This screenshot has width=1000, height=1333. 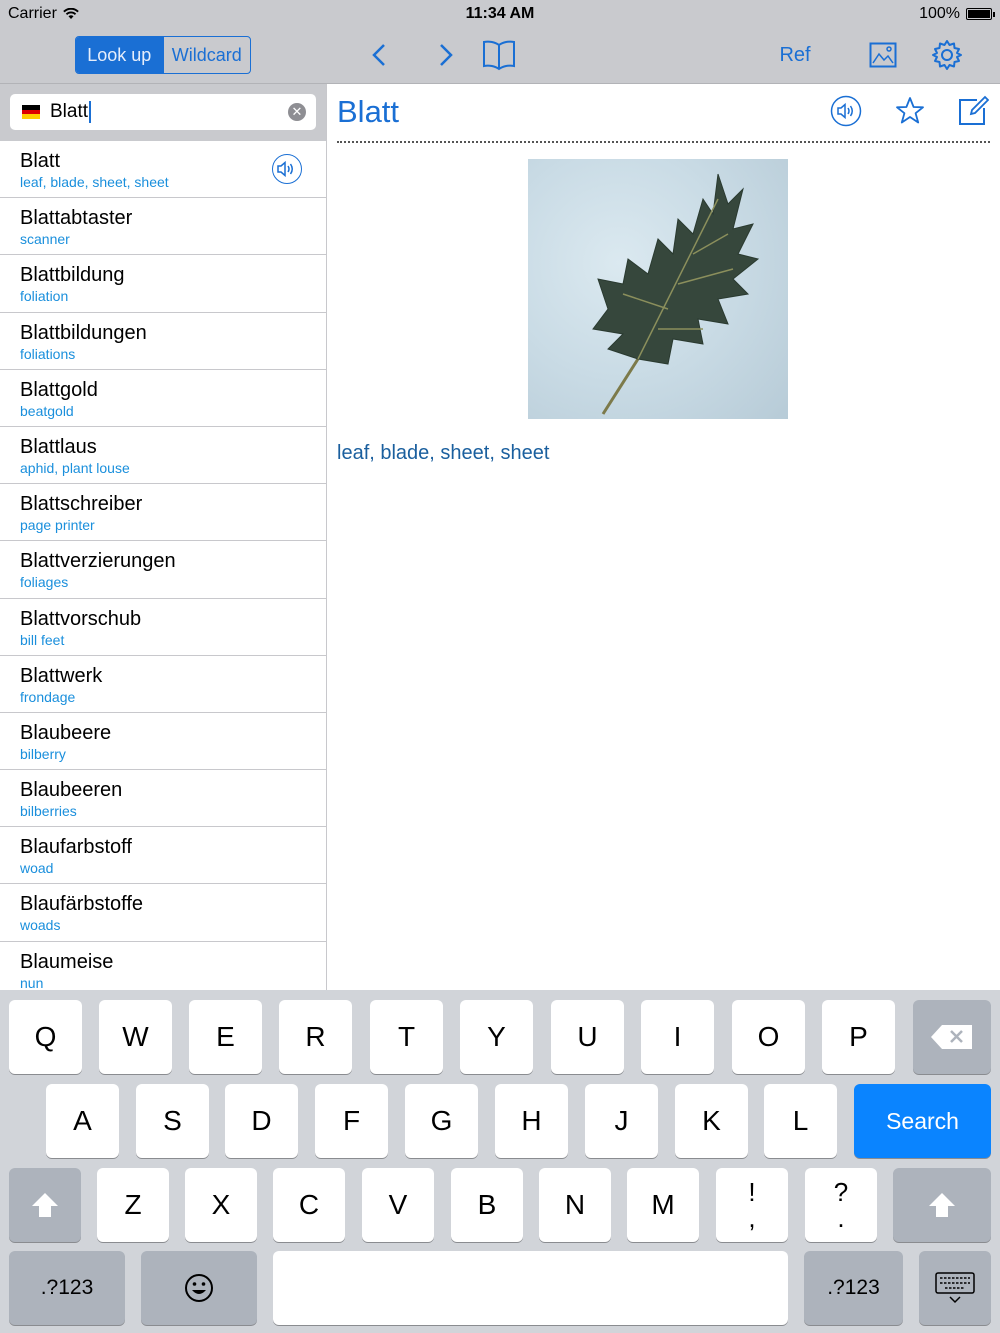 What do you see at coordinates (351, 1121) in the screenshot?
I see `key-f: F` at bounding box center [351, 1121].